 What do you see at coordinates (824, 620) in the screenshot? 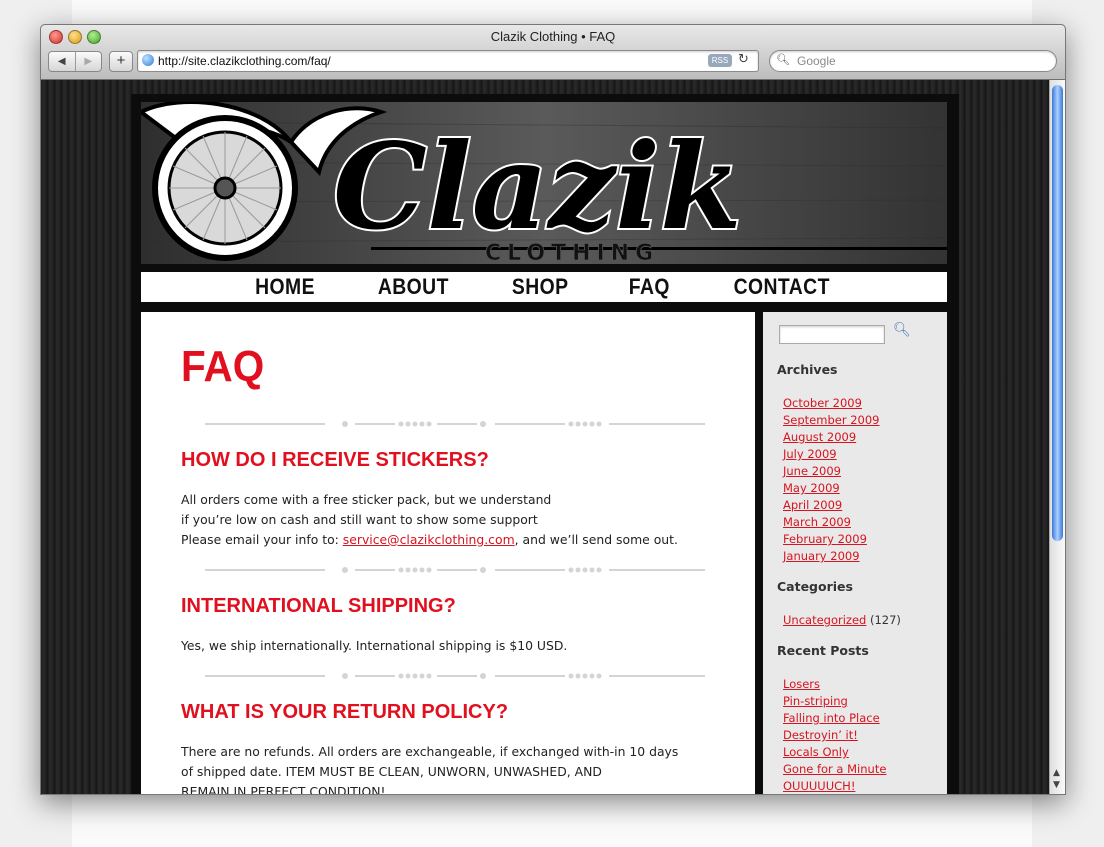
I see `category-link: Uncategorized` at bounding box center [824, 620].